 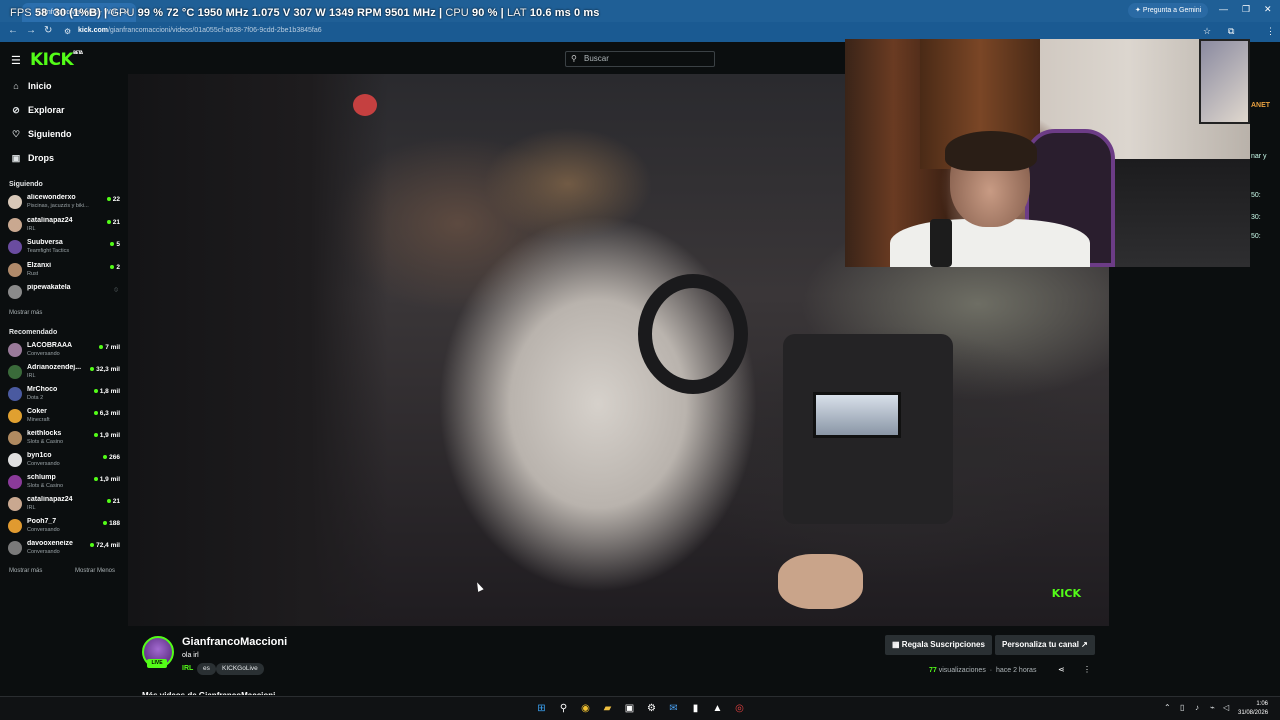 What do you see at coordinates (1231, 31) in the screenshot?
I see `extensions-icon: ⧉` at bounding box center [1231, 31].